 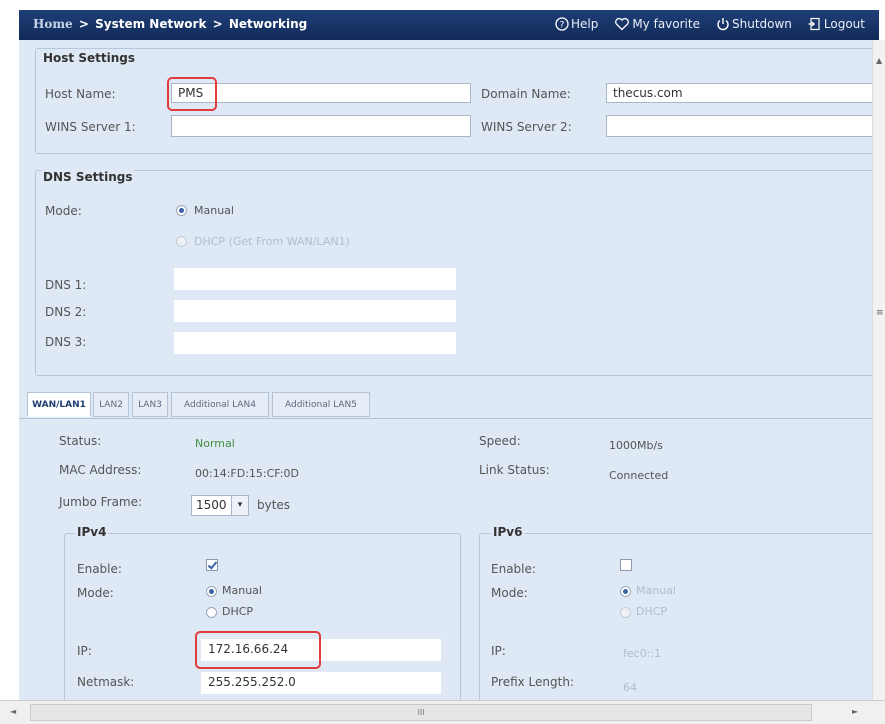 What do you see at coordinates (321, 126) in the screenshot?
I see `wins-server-1-input` at bounding box center [321, 126].